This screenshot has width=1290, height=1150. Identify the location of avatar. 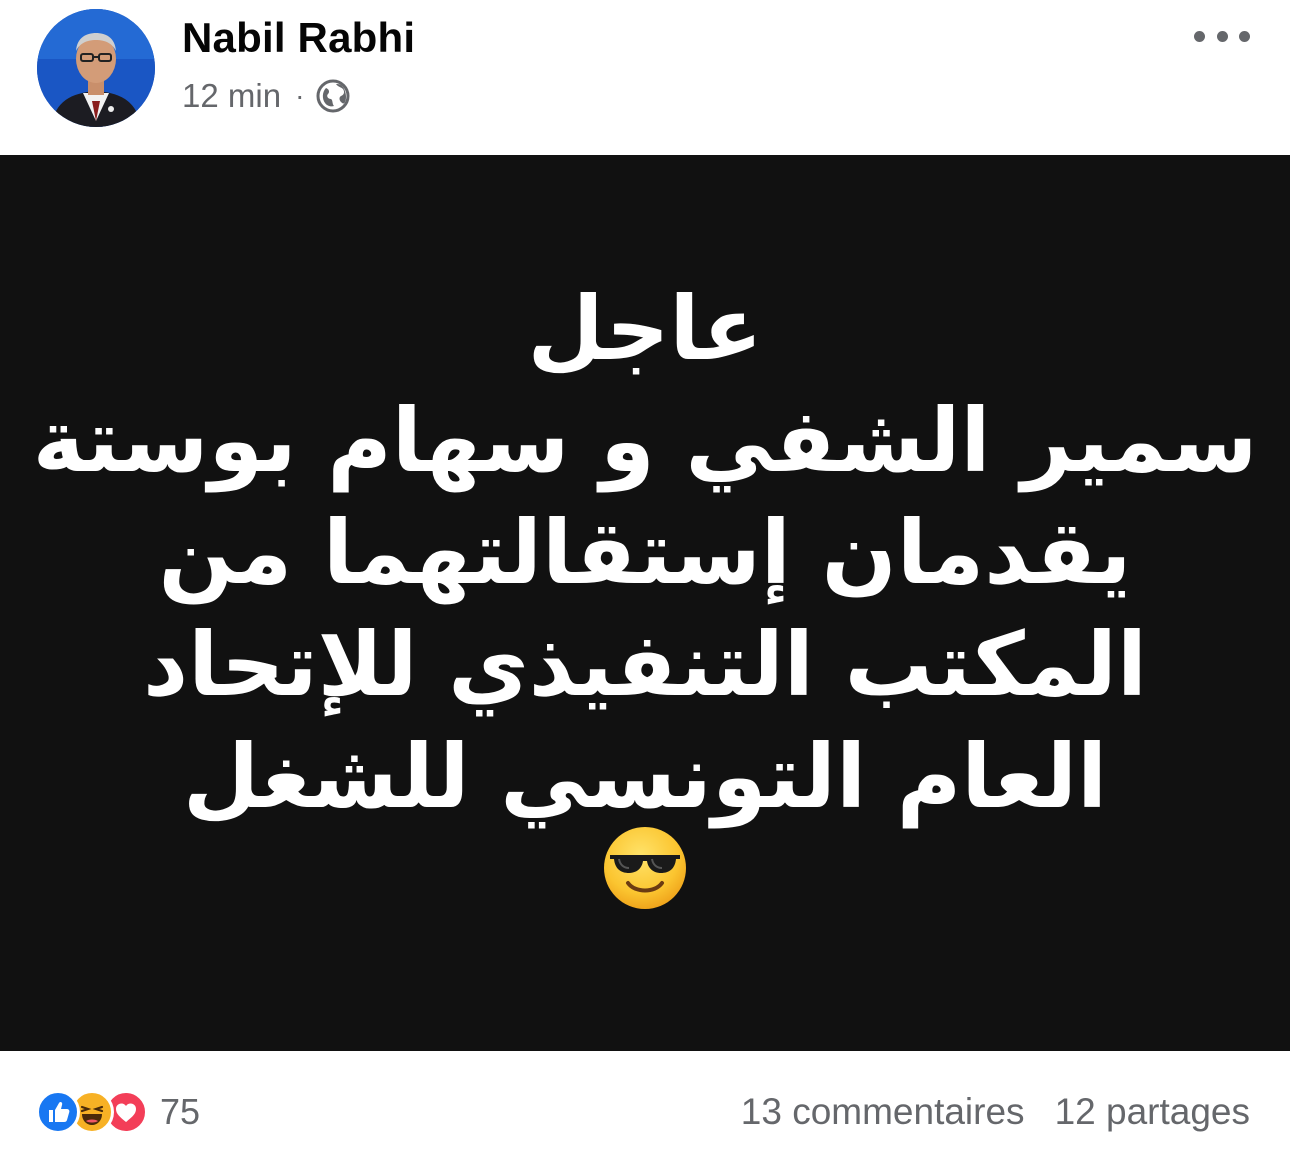
(96, 68).